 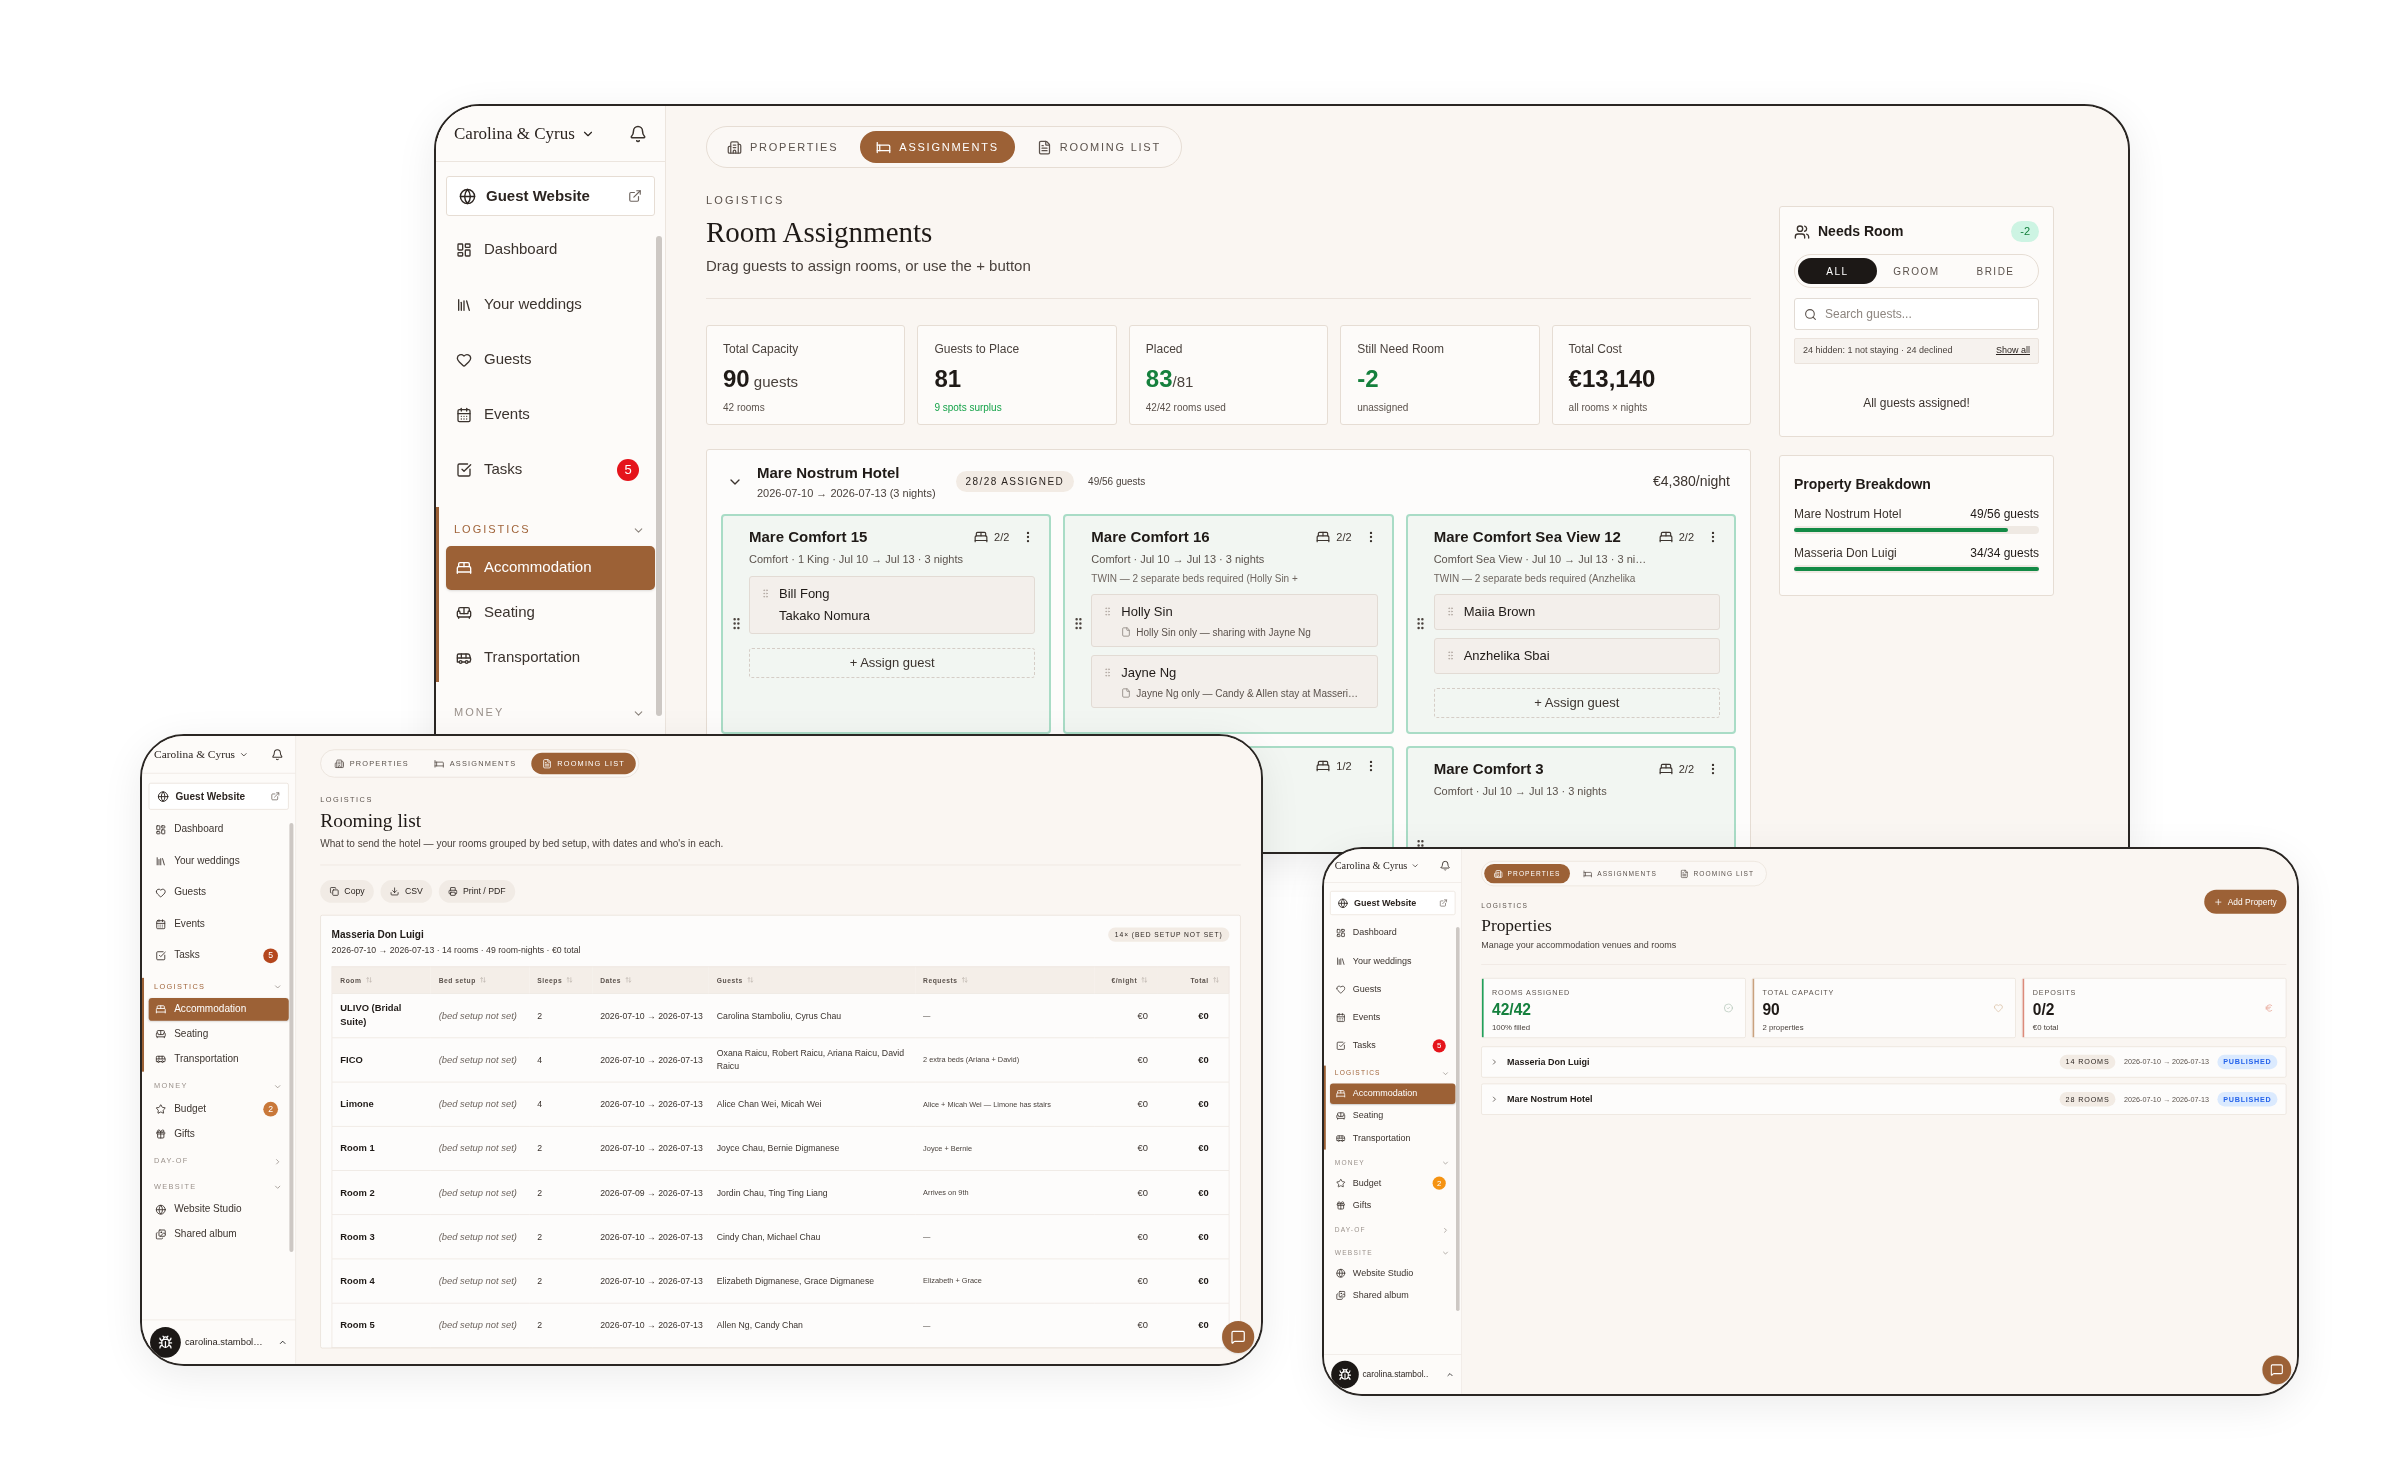 What do you see at coordinates (464, 612) in the screenshot?
I see `sofa-icon` at bounding box center [464, 612].